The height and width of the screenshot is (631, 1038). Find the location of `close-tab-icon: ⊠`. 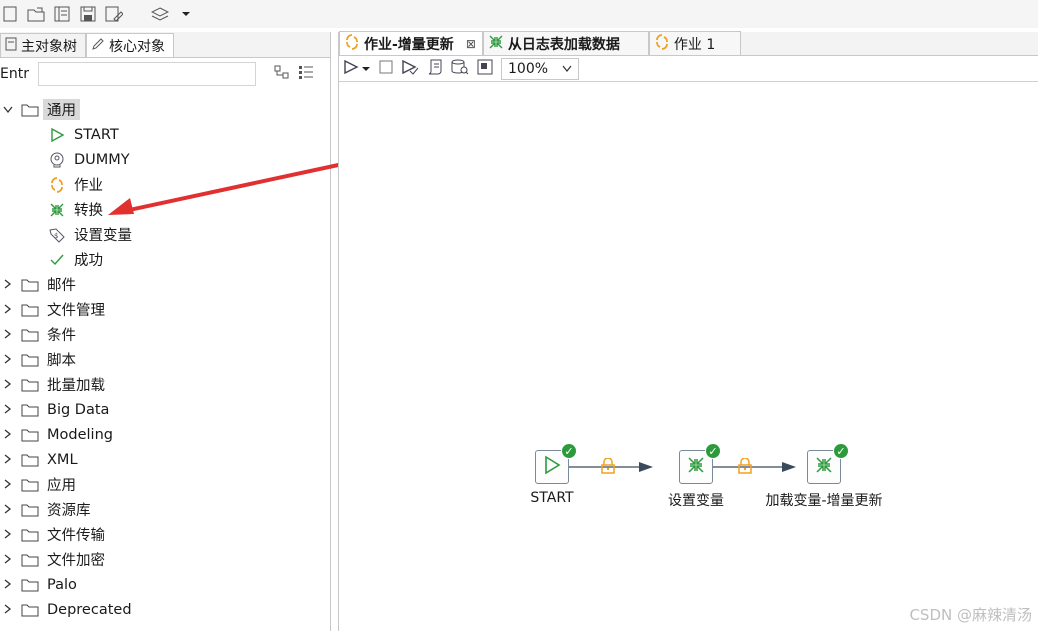

close-tab-icon: ⊠ is located at coordinates (471, 44).